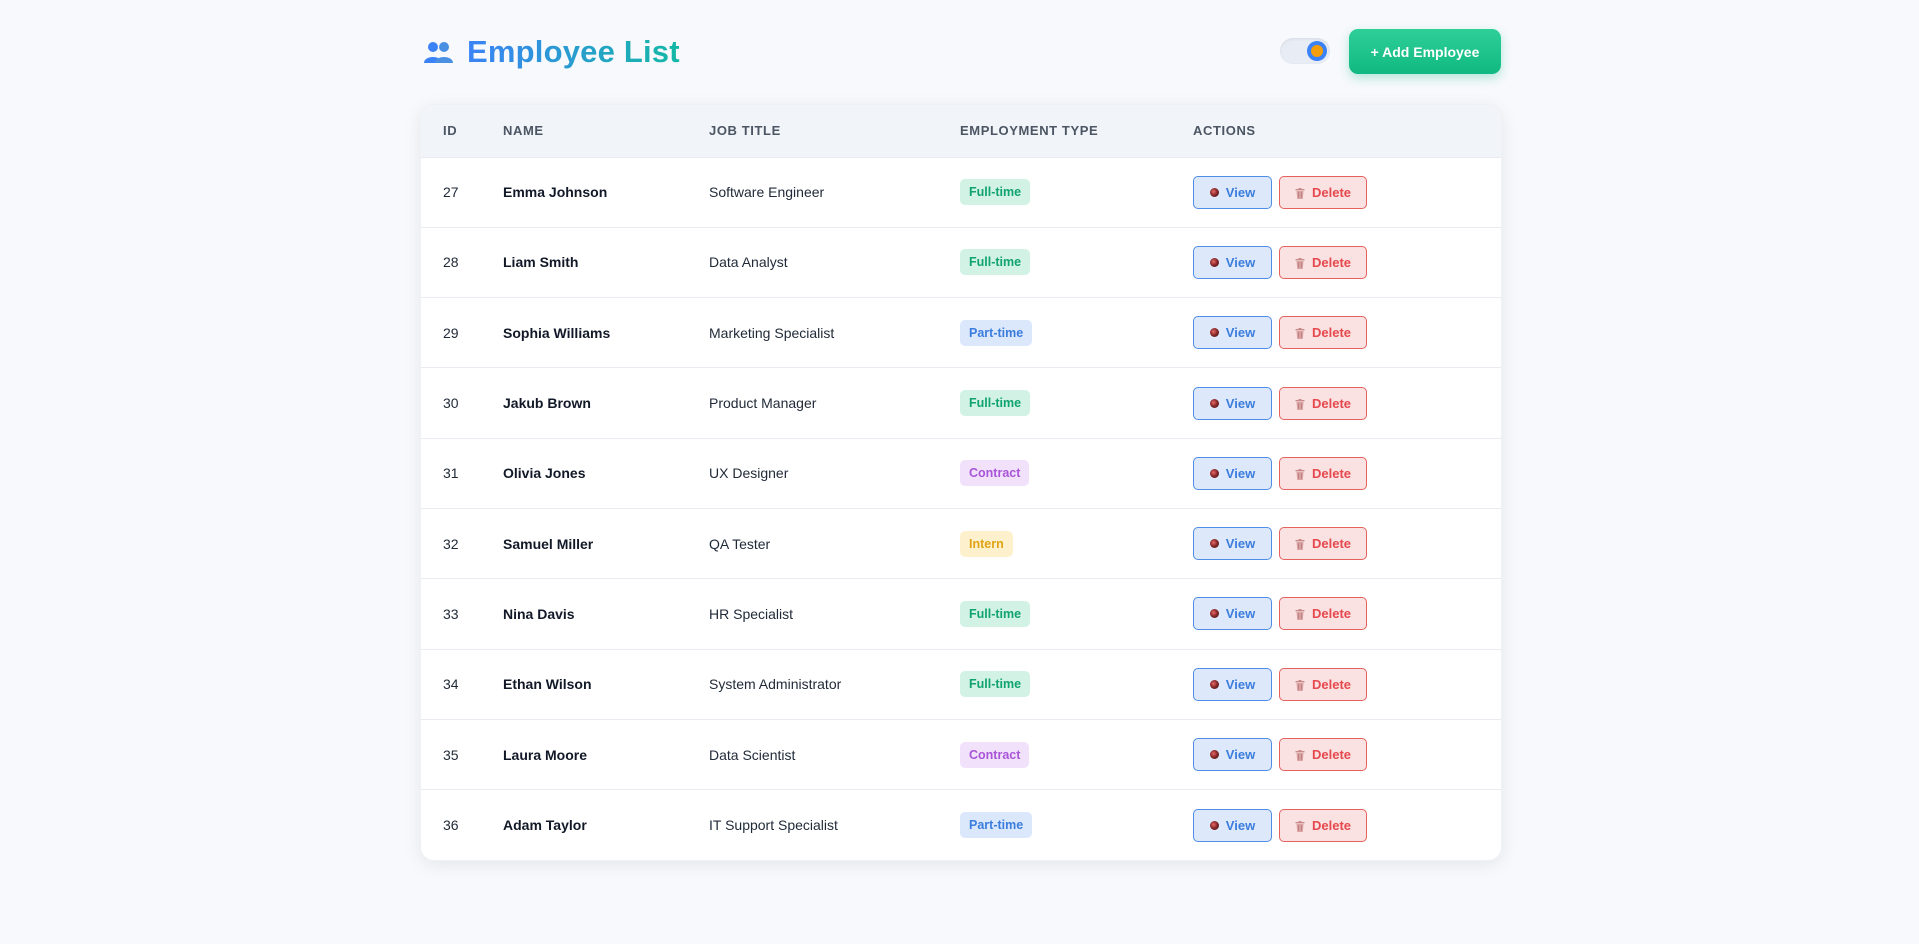 Image resolution: width=1919 pixels, height=944 pixels. I want to click on theme-toggle, so click(1305, 51).